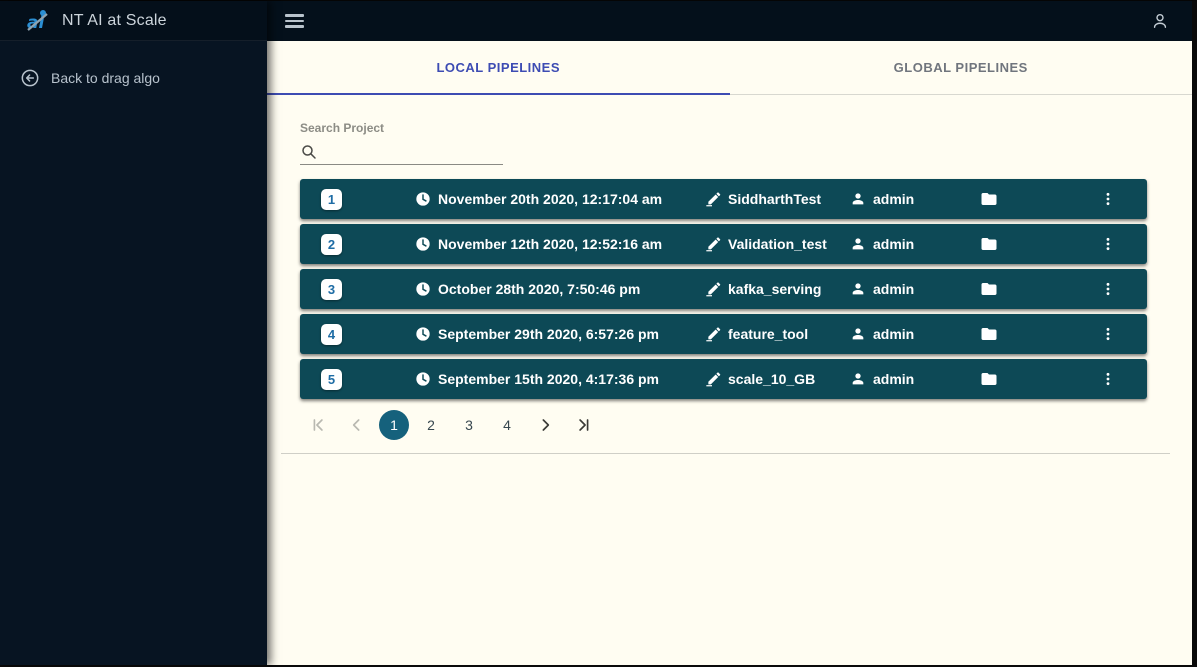  Describe the element at coordinates (357, 425) in the screenshot. I see `previous-page-button` at that location.